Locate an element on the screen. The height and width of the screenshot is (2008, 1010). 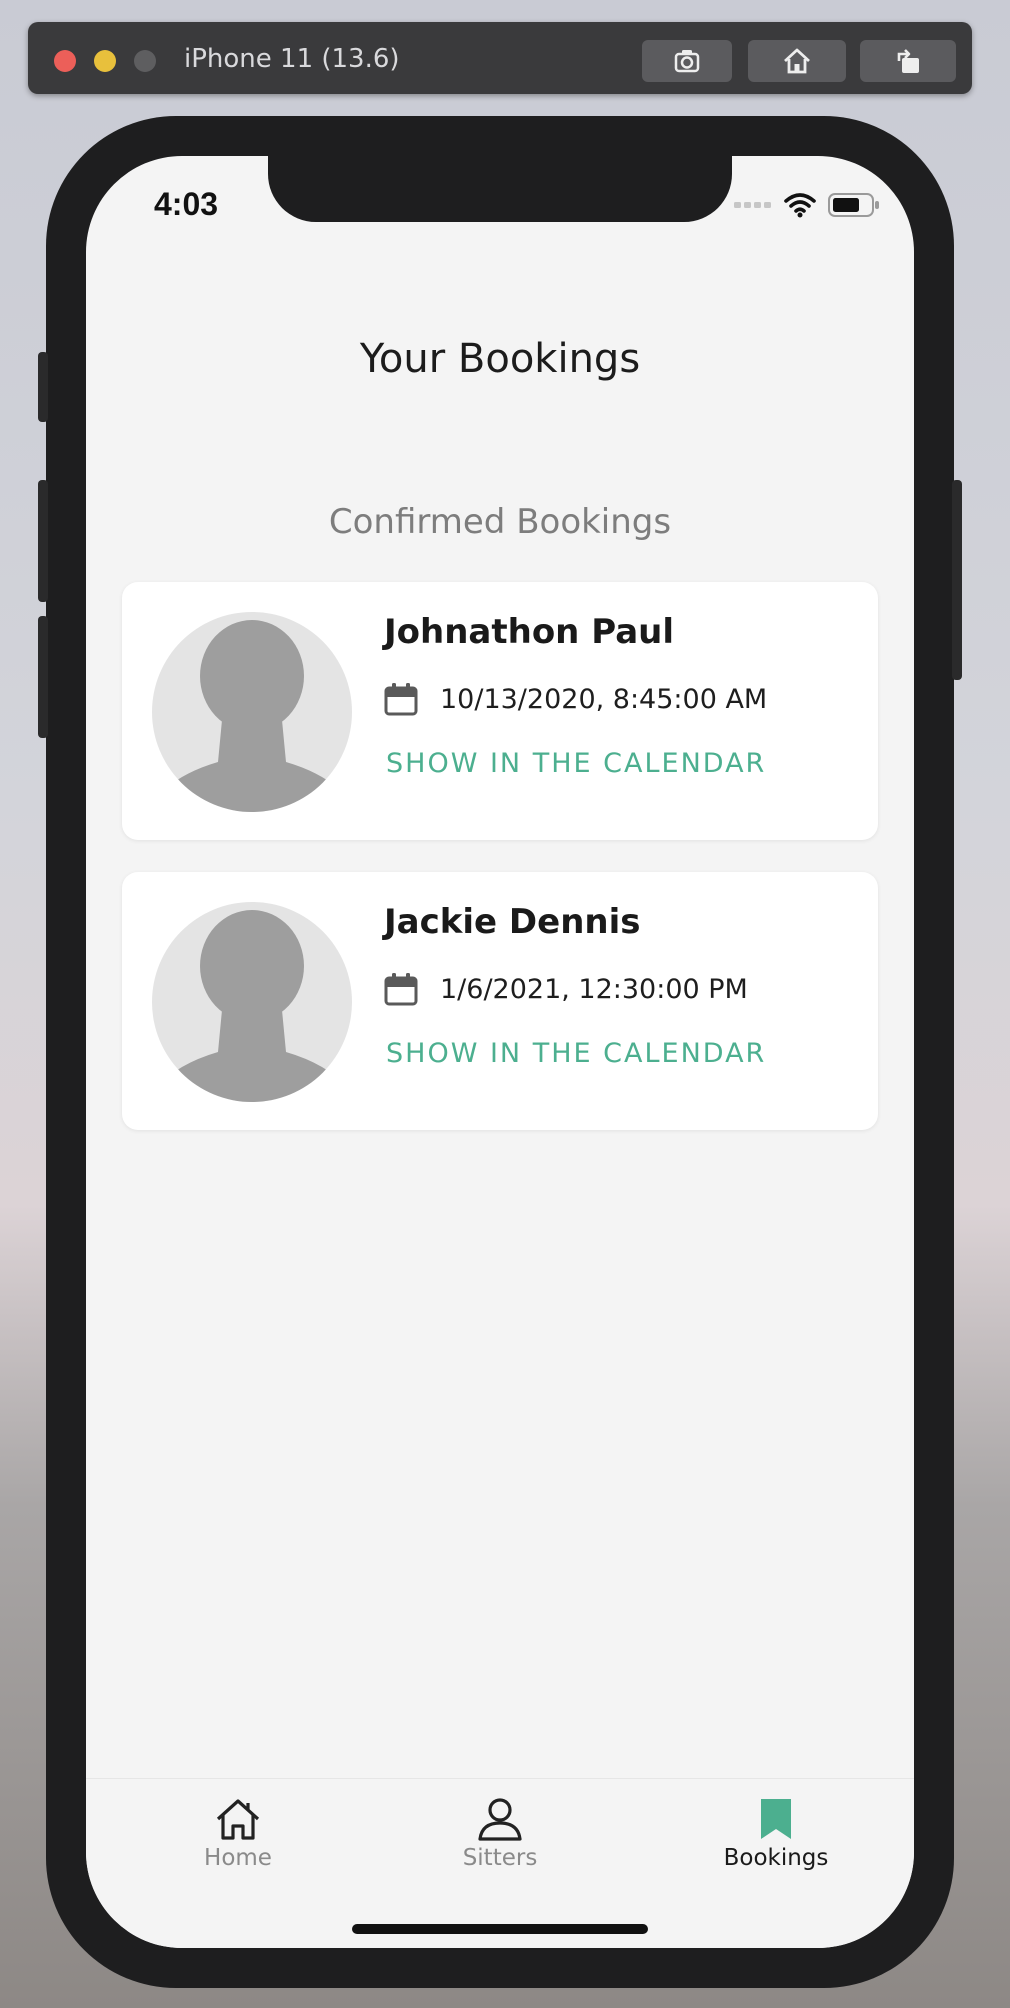
rotate-icon is located at coordinates (908, 61).